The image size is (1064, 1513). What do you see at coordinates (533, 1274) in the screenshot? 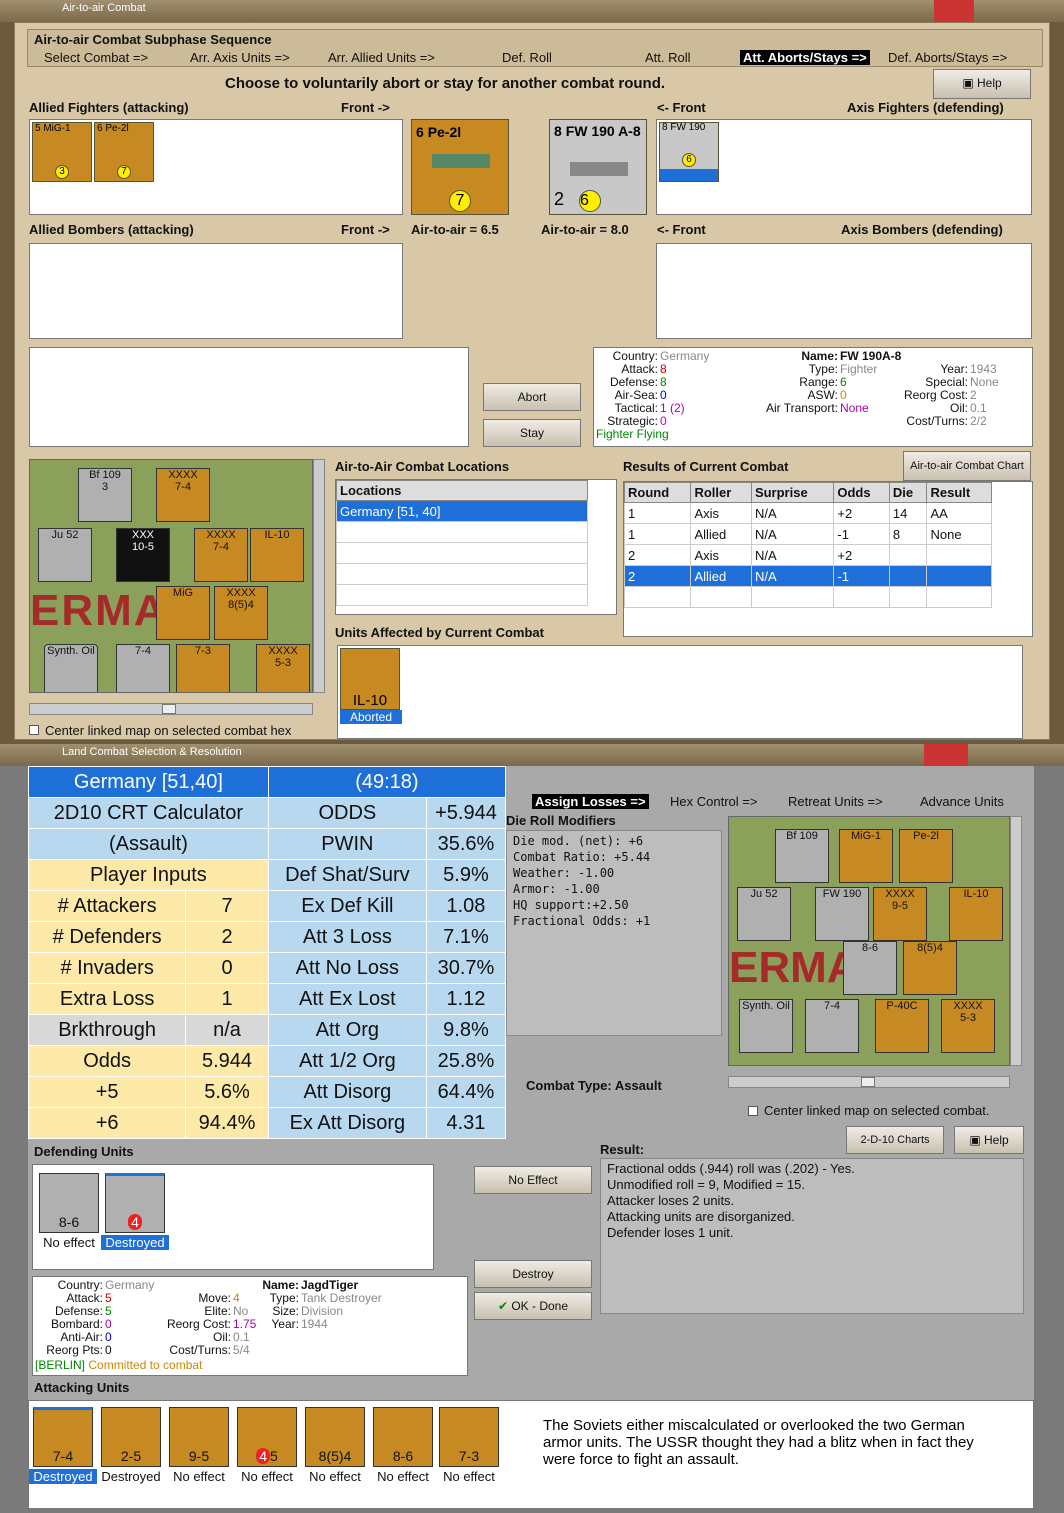
I see `destroy-button: Destroy` at bounding box center [533, 1274].